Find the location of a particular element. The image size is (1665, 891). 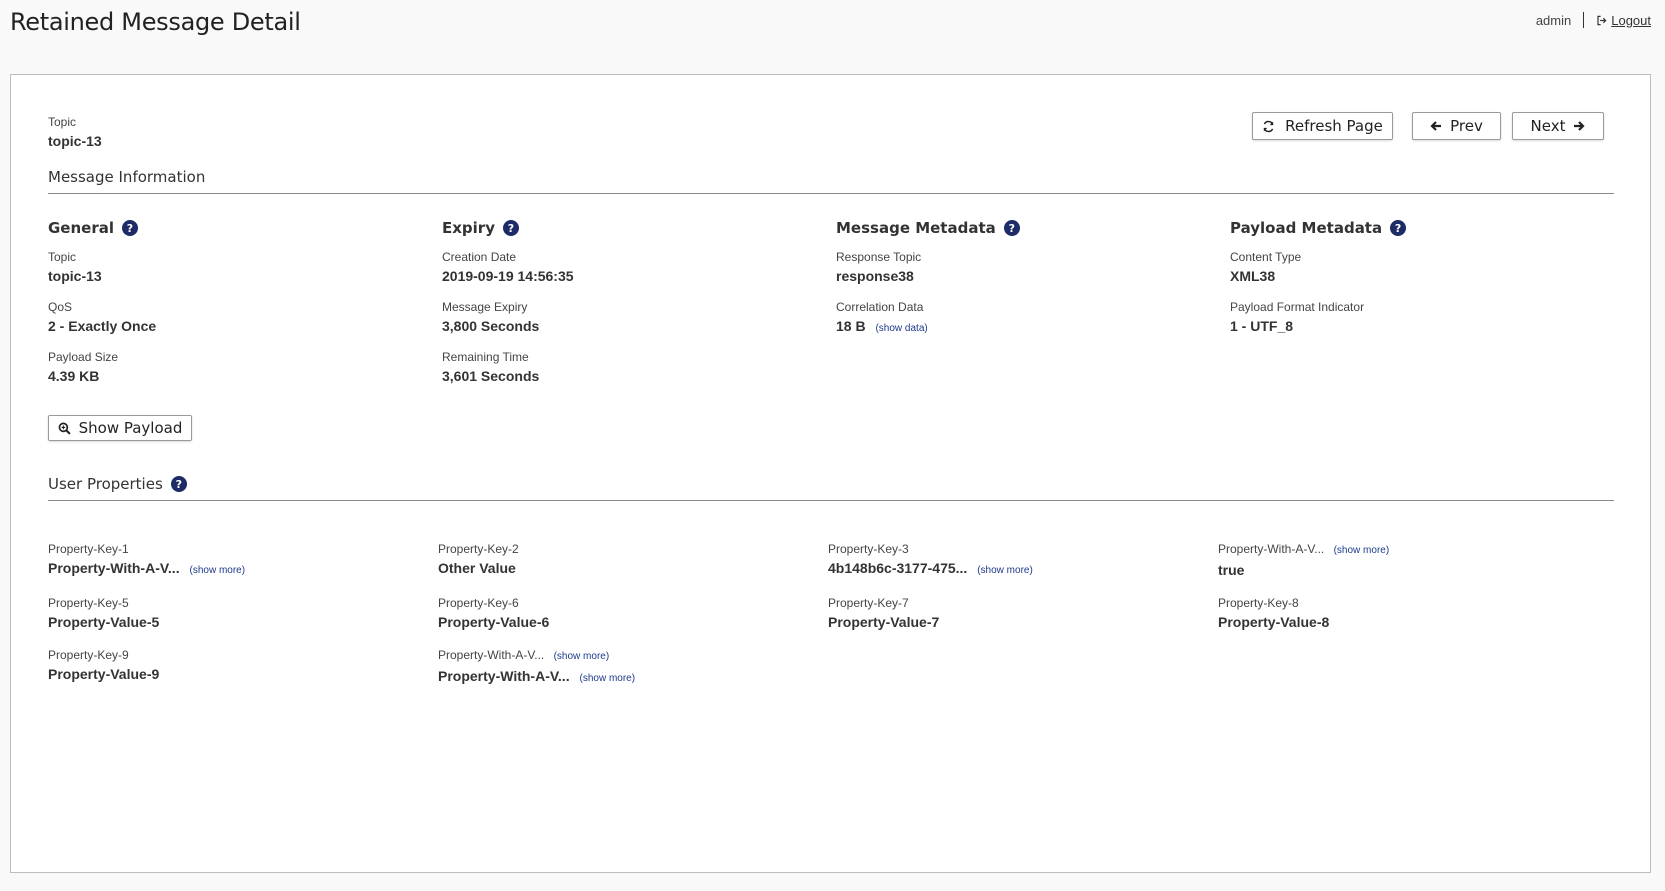

correlation-data-field: Correlation Data 18 B (show data) is located at coordinates (1026, 319).